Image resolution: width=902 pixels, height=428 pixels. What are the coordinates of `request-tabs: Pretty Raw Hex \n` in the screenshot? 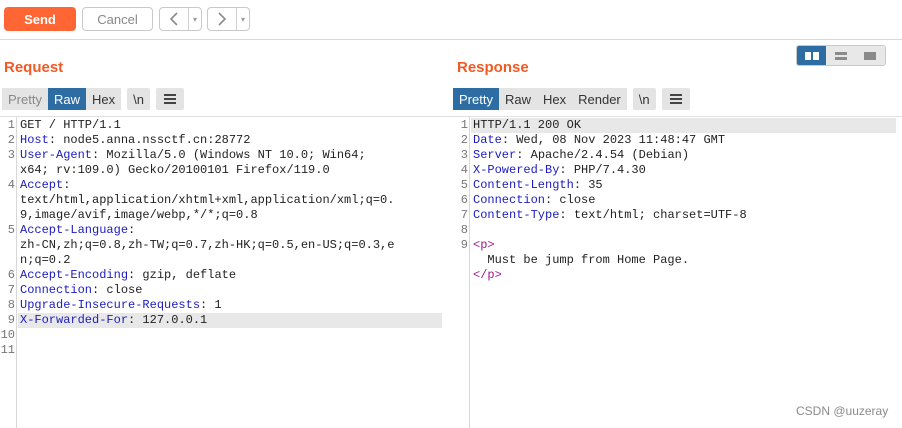 It's located at (93, 99).